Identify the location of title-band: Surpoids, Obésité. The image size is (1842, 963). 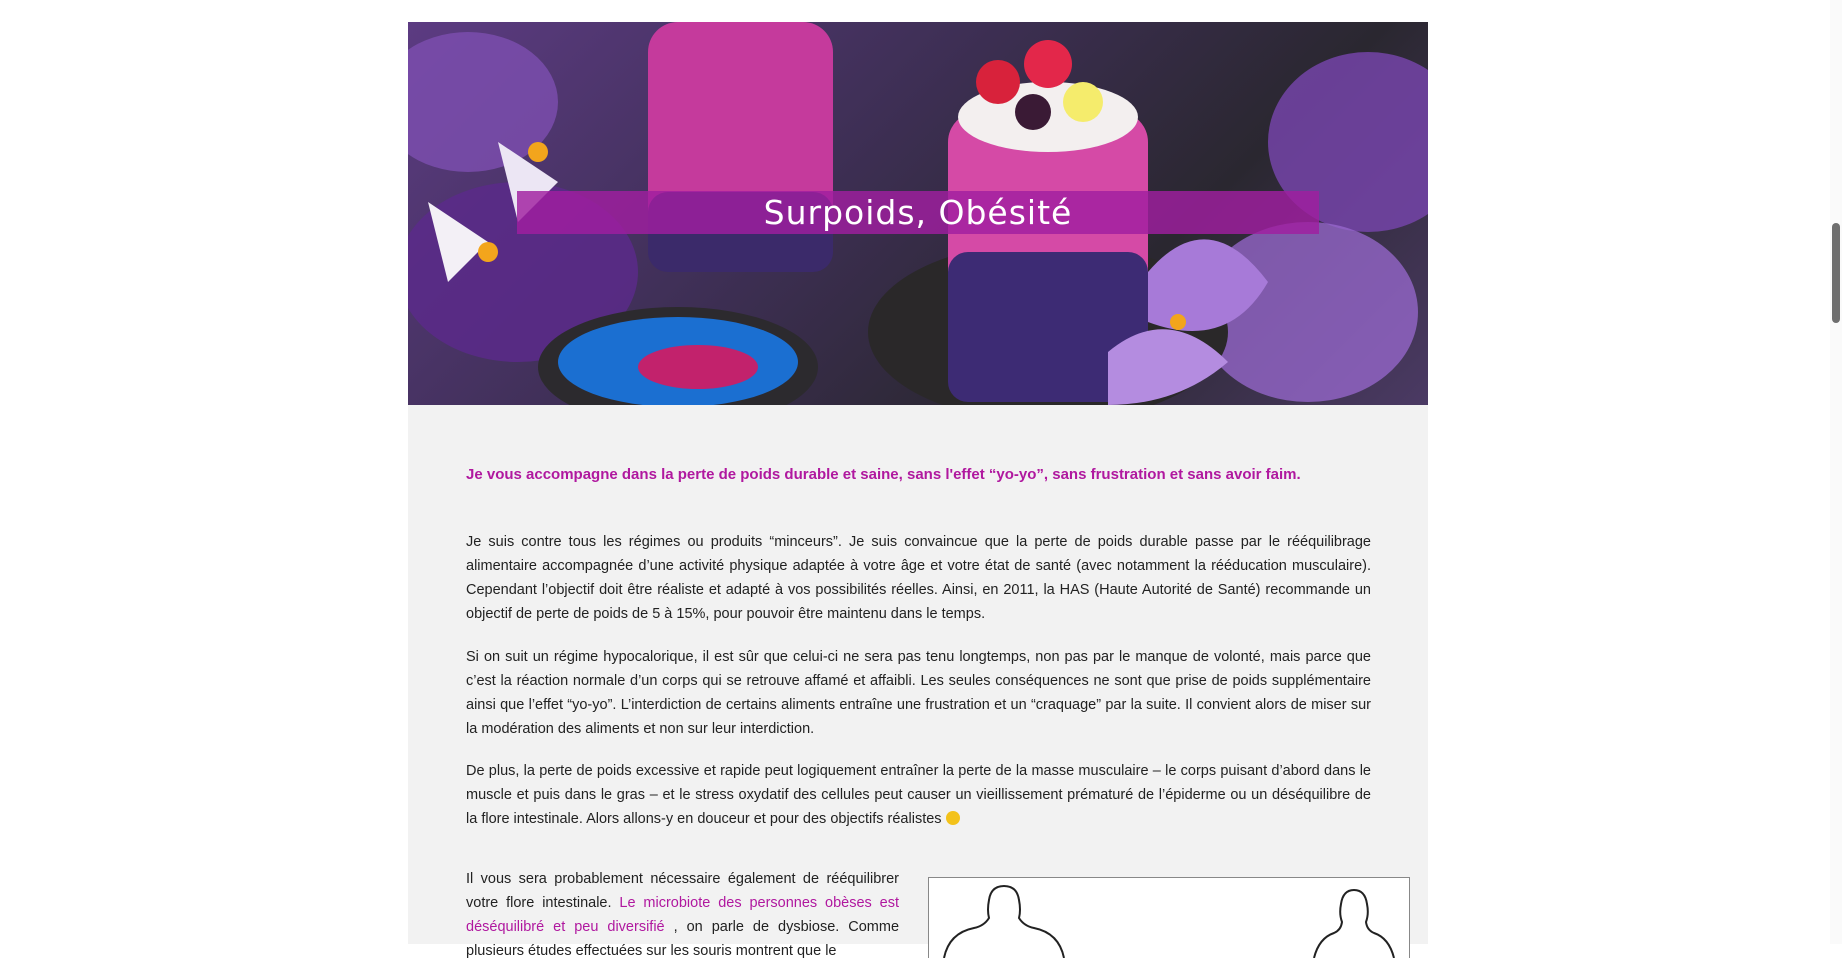
(918, 212).